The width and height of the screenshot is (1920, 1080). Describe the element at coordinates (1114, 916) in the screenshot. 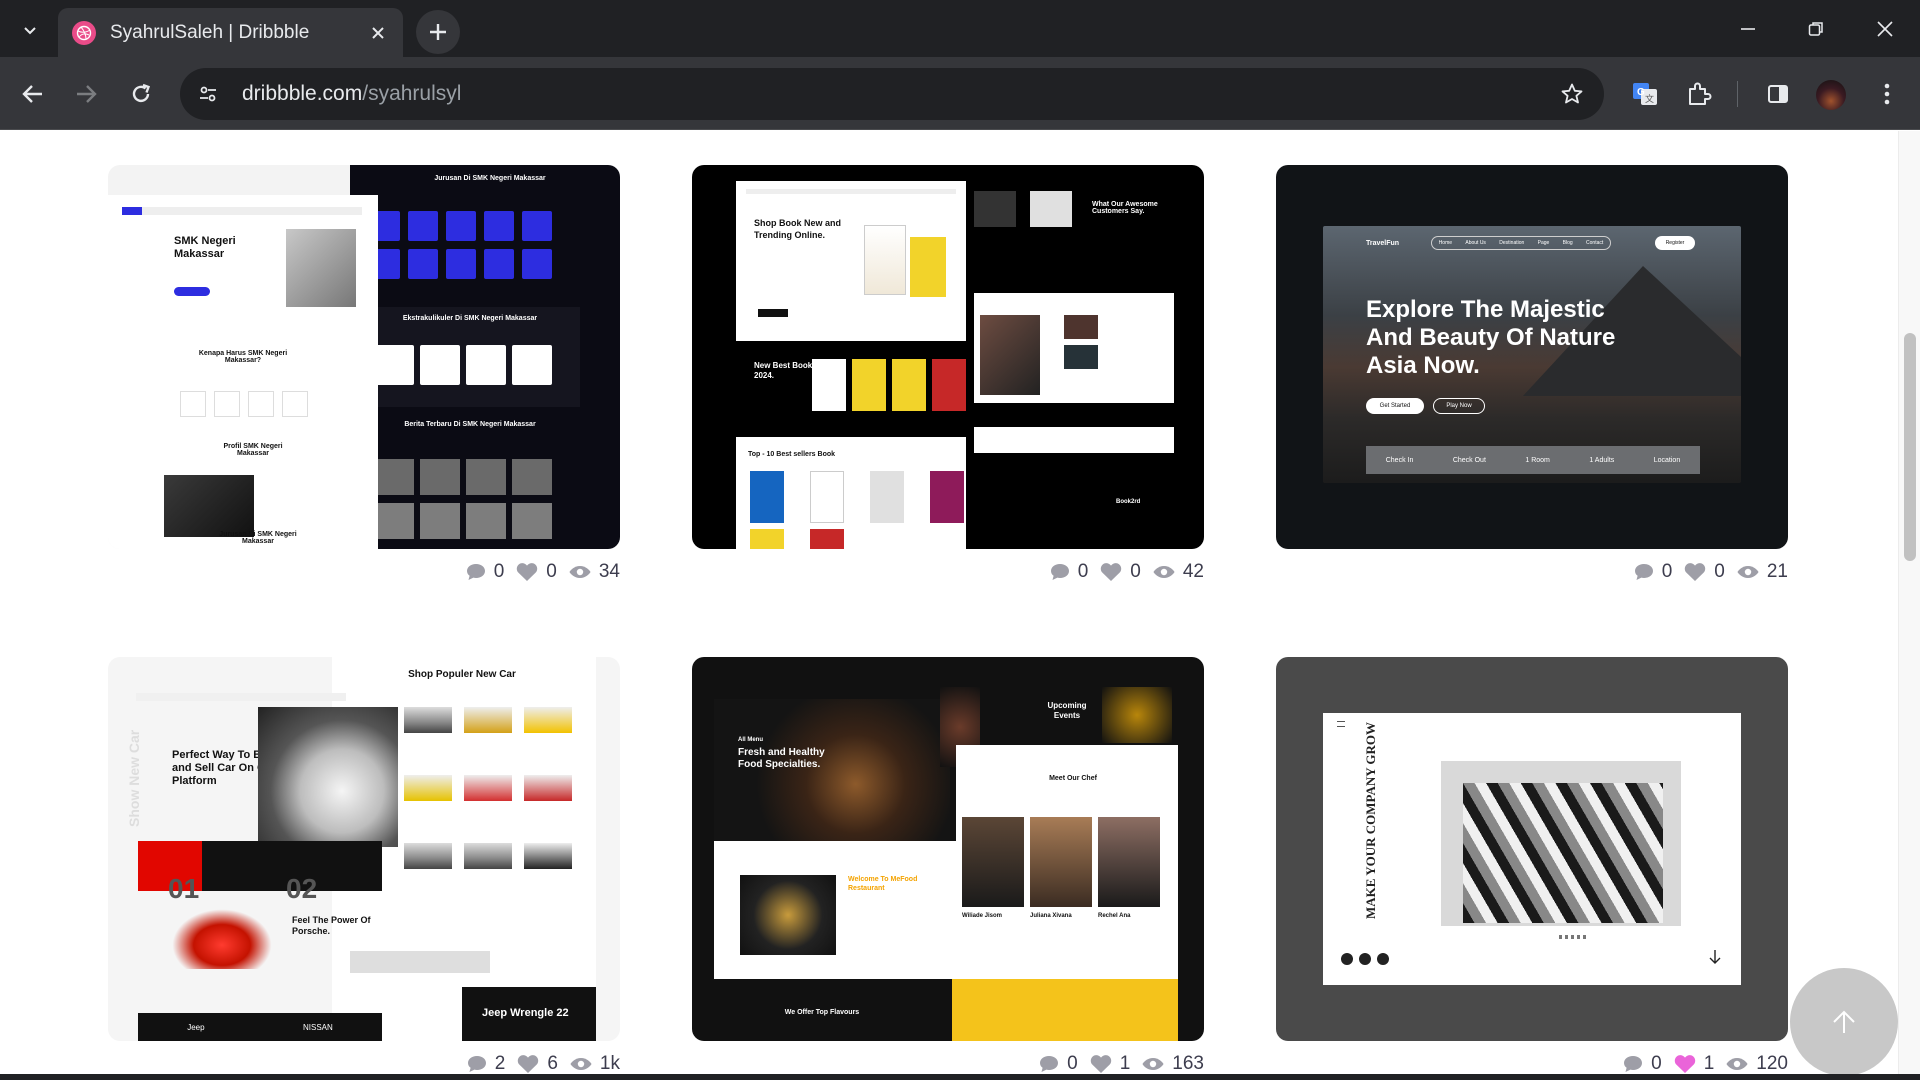

I see `food-chef-3: Rechel Ana` at that location.